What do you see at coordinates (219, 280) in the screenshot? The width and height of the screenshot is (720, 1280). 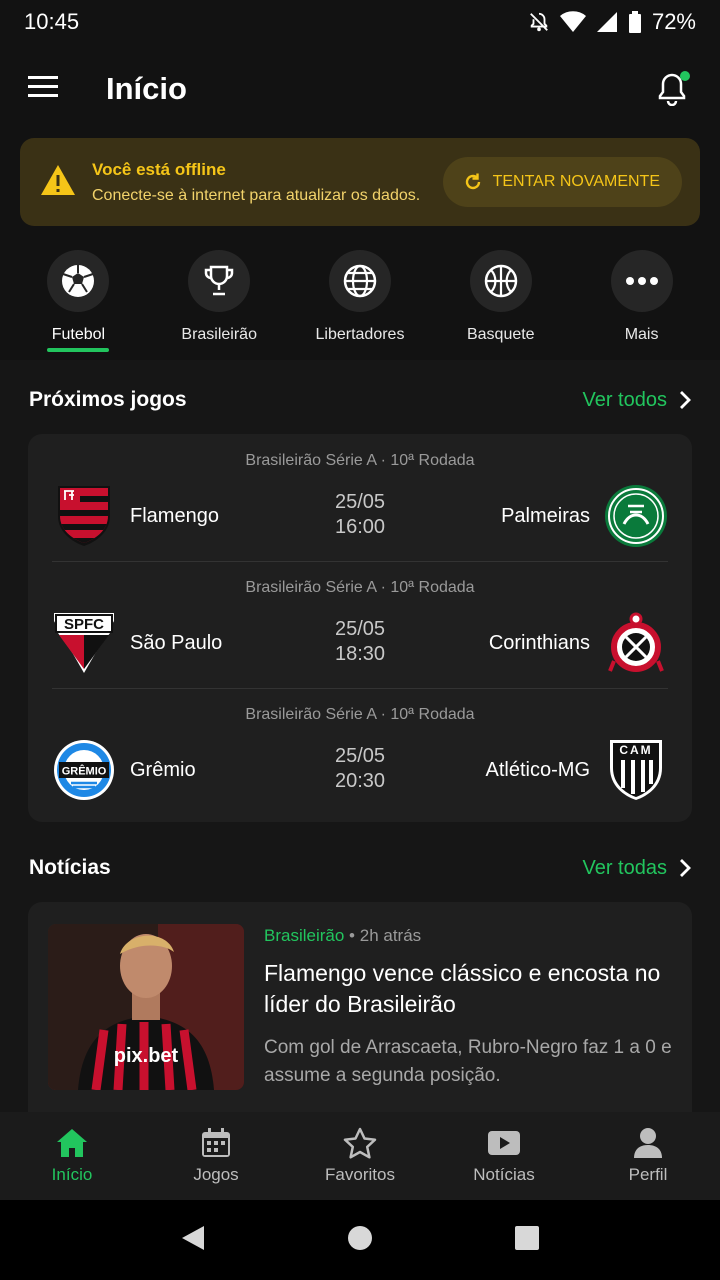 I see `trophy-icon` at bounding box center [219, 280].